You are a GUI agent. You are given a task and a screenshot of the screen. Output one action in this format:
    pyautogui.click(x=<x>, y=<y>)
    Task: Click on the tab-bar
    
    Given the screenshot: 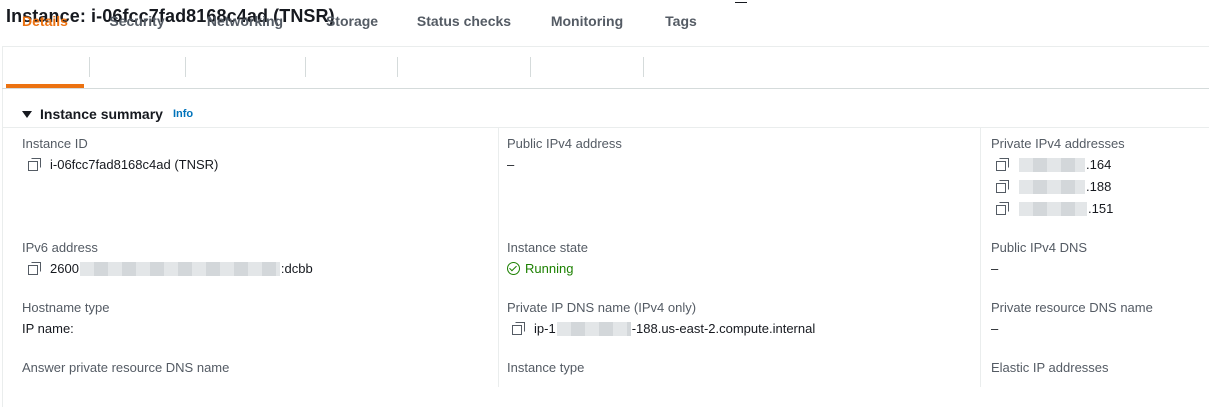 What is the action you would take?
    pyautogui.click(x=605, y=67)
    